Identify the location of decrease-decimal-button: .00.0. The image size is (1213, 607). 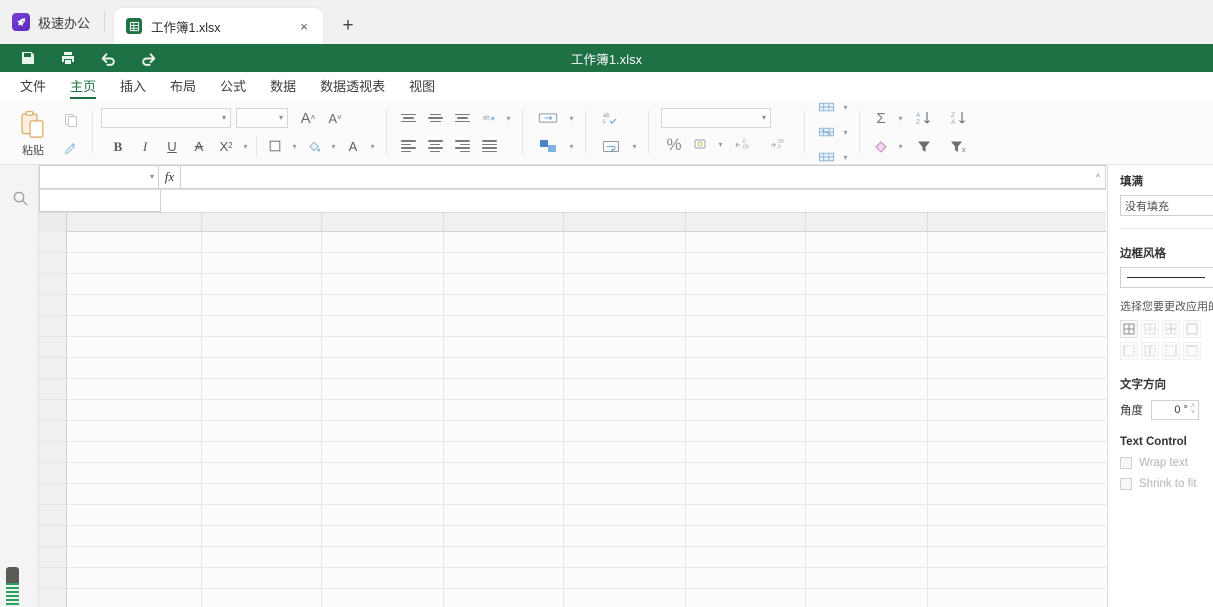
(779, 144).